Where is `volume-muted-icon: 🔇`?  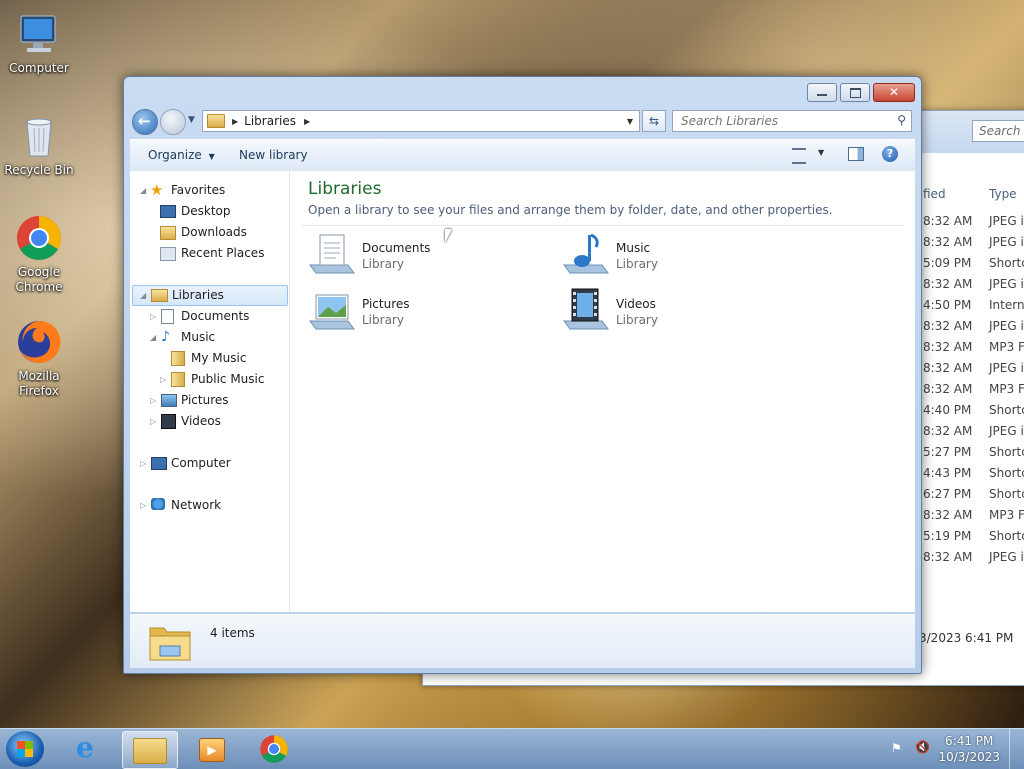
volume-muted-icon: 🔇 is located at coordinates (923, 748).